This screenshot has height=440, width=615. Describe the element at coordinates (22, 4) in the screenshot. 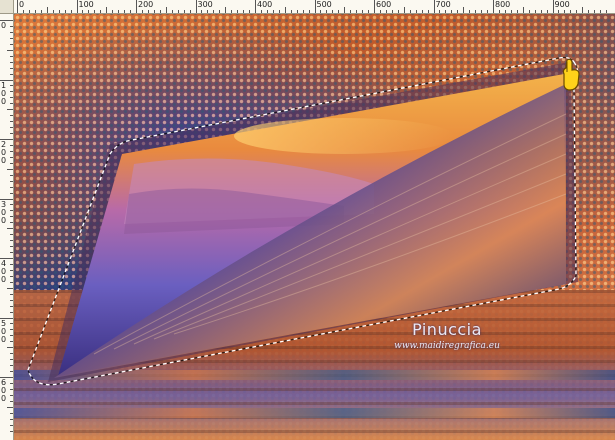

I see `ruler-label: 0` at that location.